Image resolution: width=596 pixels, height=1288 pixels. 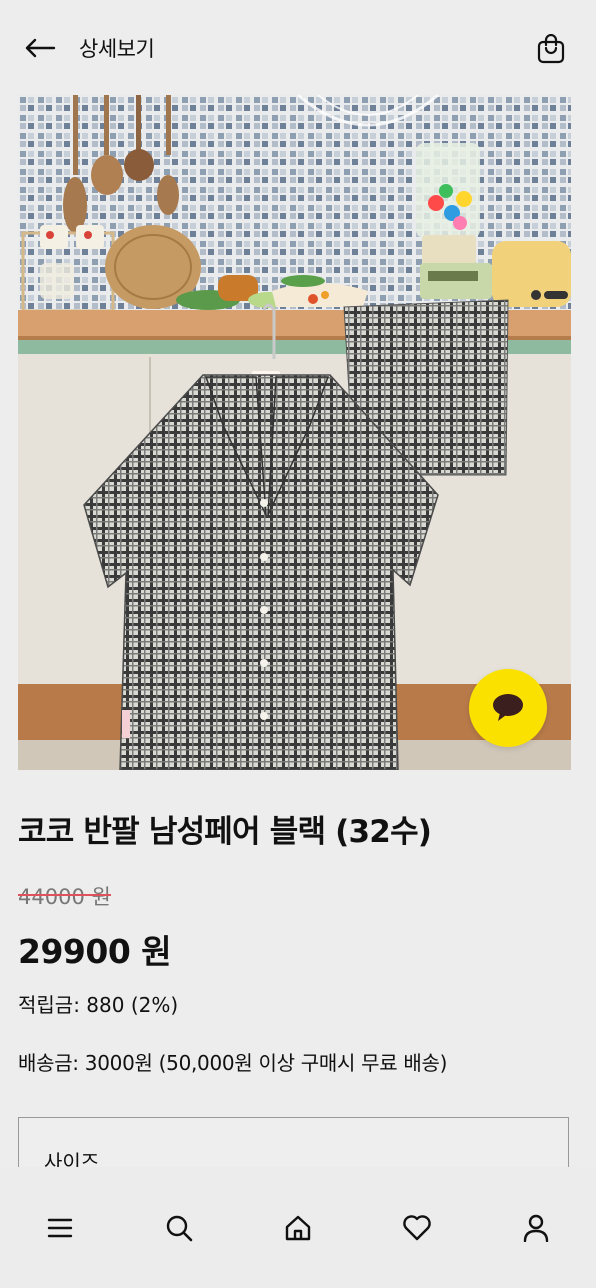 I want to click on nav-home-button, so click(x=298, y=1228).